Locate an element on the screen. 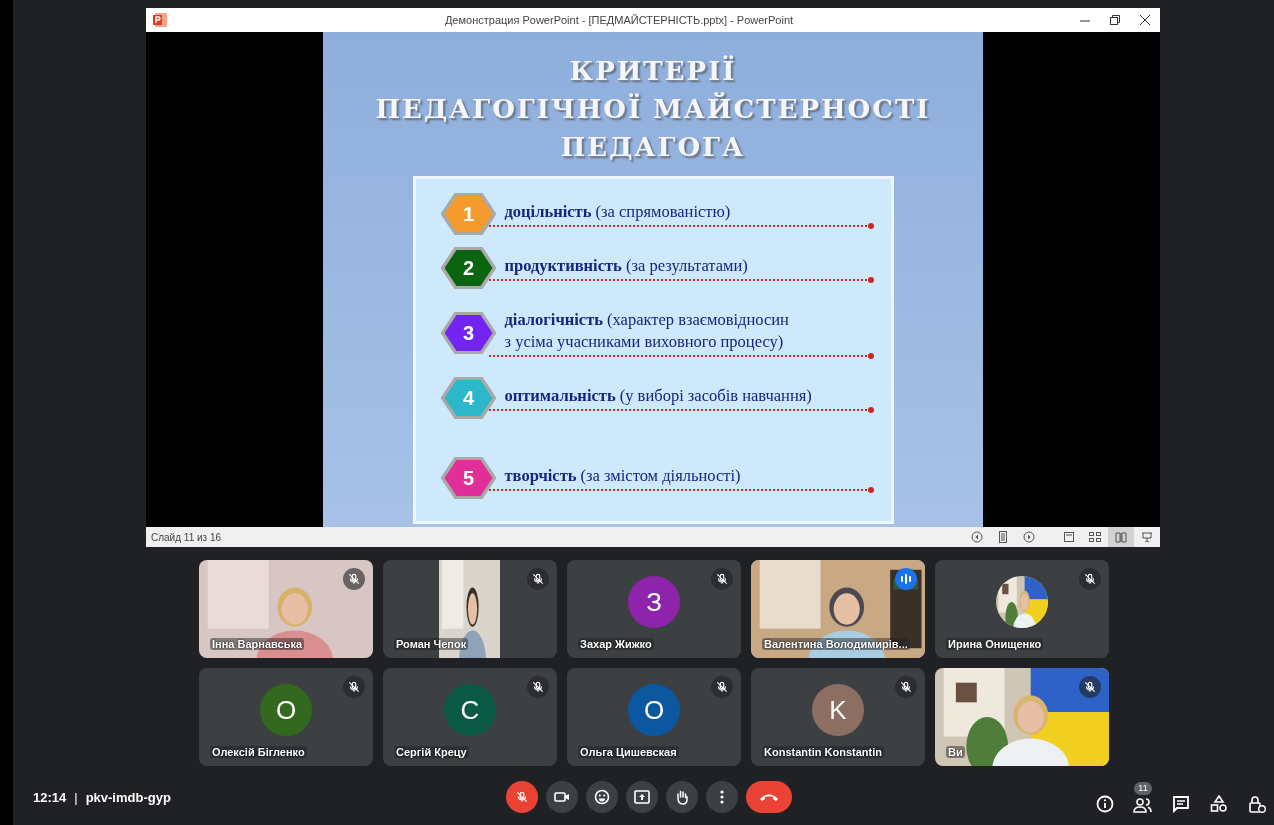  criterion-text: діалогічність (характер взаємовідносин is located at coordinates (646, 320).